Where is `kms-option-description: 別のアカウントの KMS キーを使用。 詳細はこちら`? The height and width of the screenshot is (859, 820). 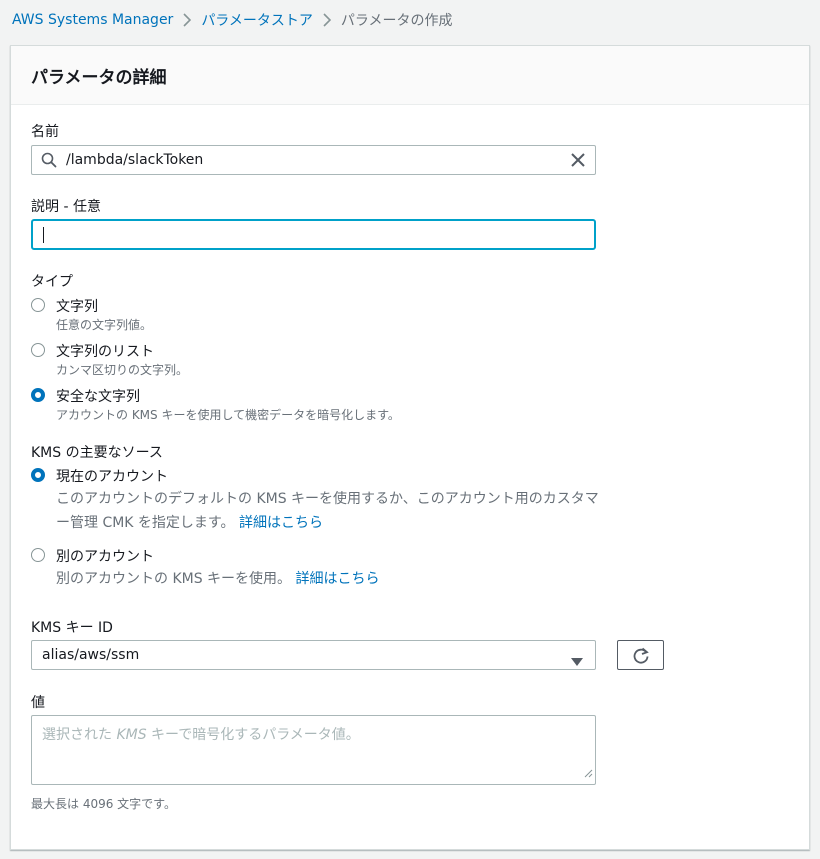
kms-option-description: 別のアカウントの KMS キーを使用。 詳細はこちら is located at coordinates (218, 579).